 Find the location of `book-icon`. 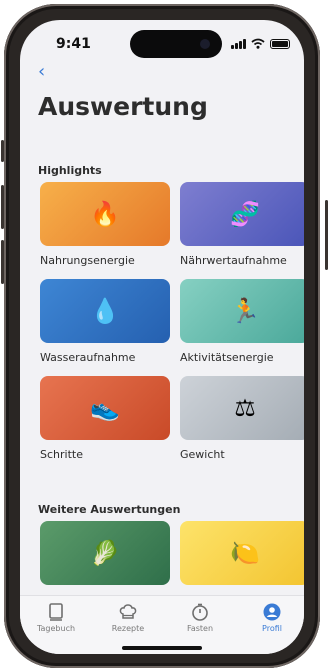

book-icon is located at coordinates (56, 612).